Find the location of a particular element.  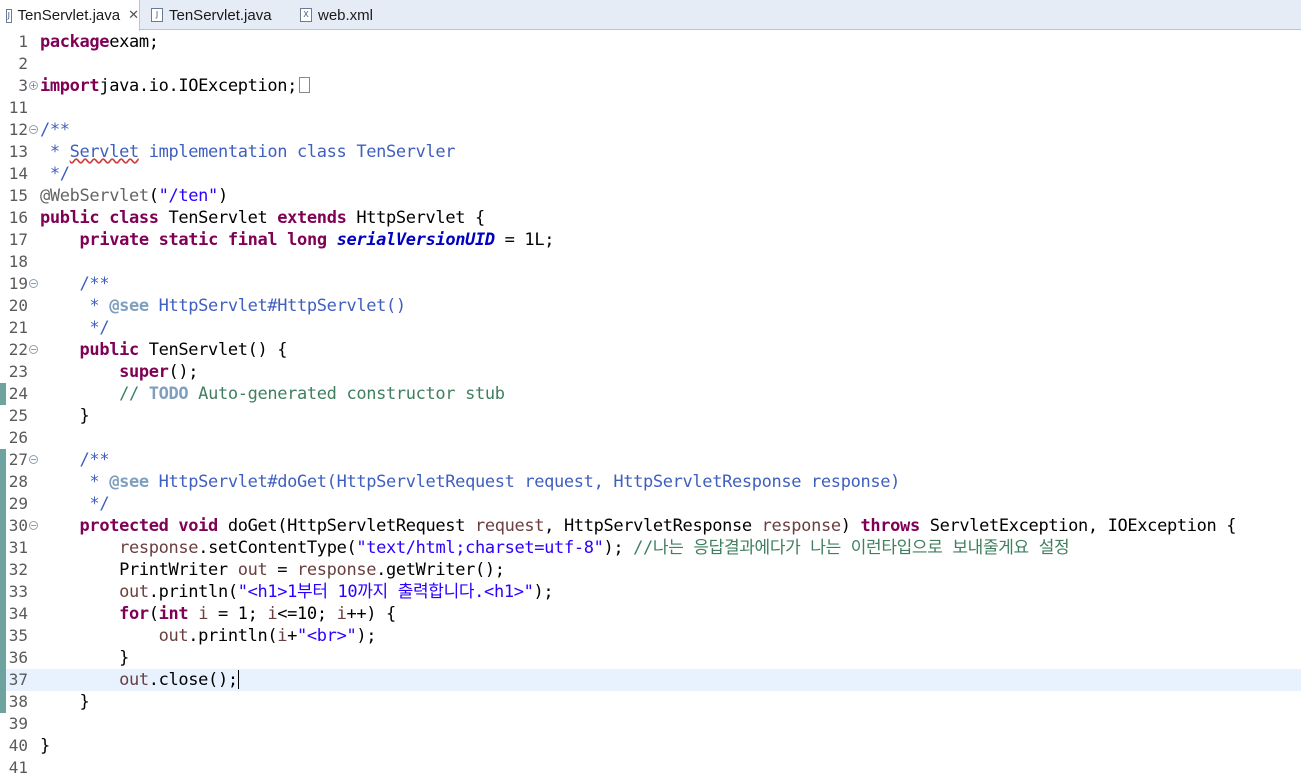

code-token: package is located at coordinates (75, 42).